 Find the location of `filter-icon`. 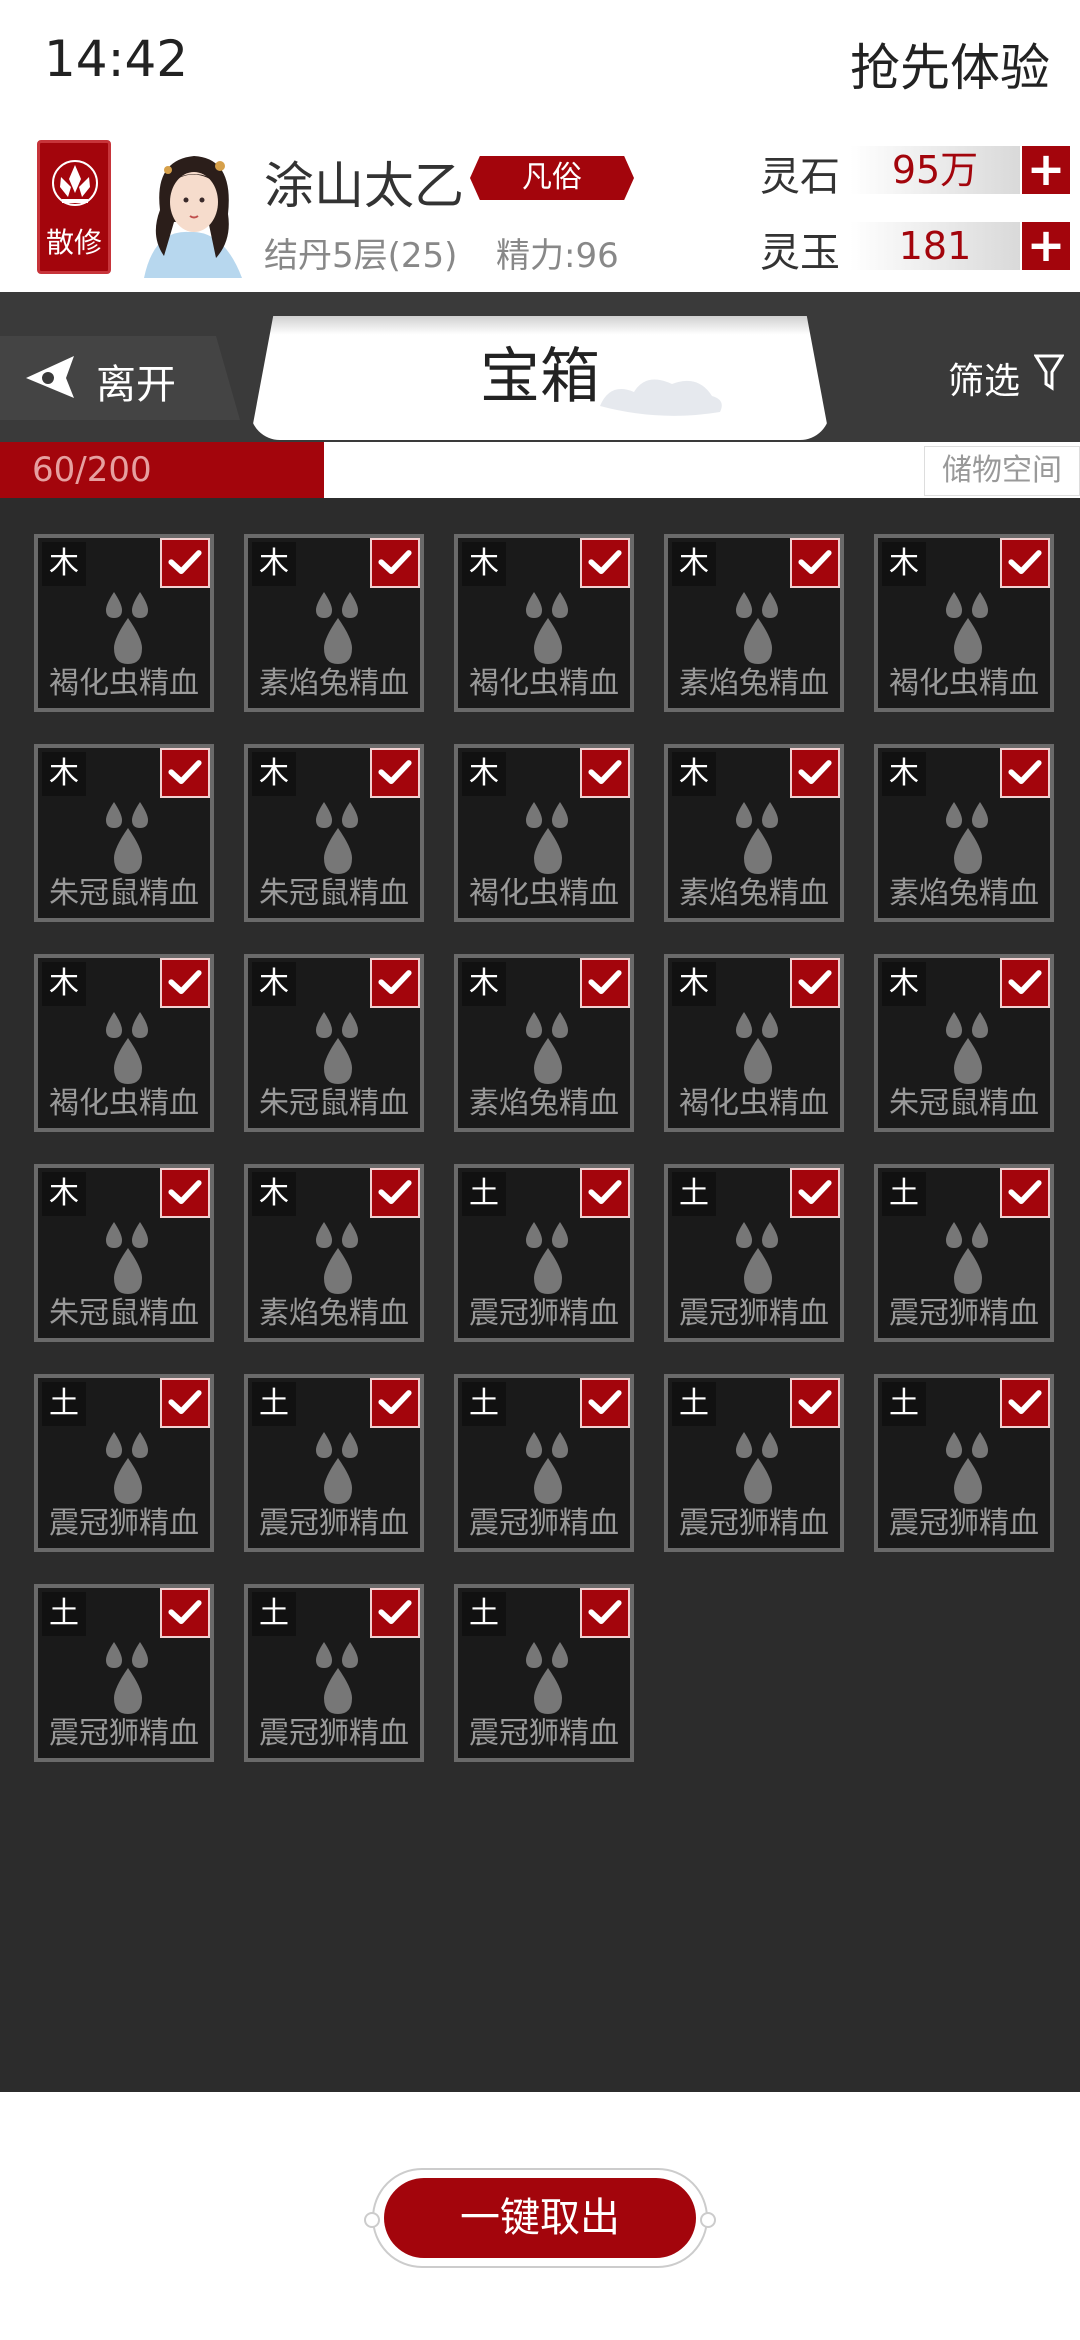

filter-icon is located at coordinates (1049, 372).